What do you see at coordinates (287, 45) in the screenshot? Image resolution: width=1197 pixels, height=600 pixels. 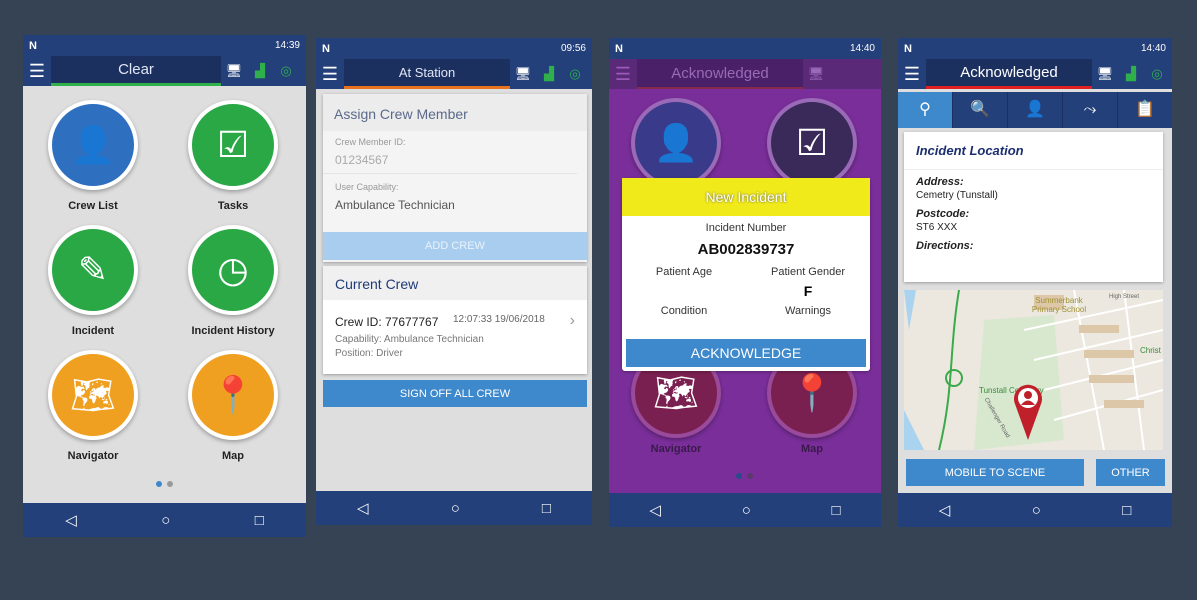 I see `status-time: 14:39` at bounding box center [287, 45].